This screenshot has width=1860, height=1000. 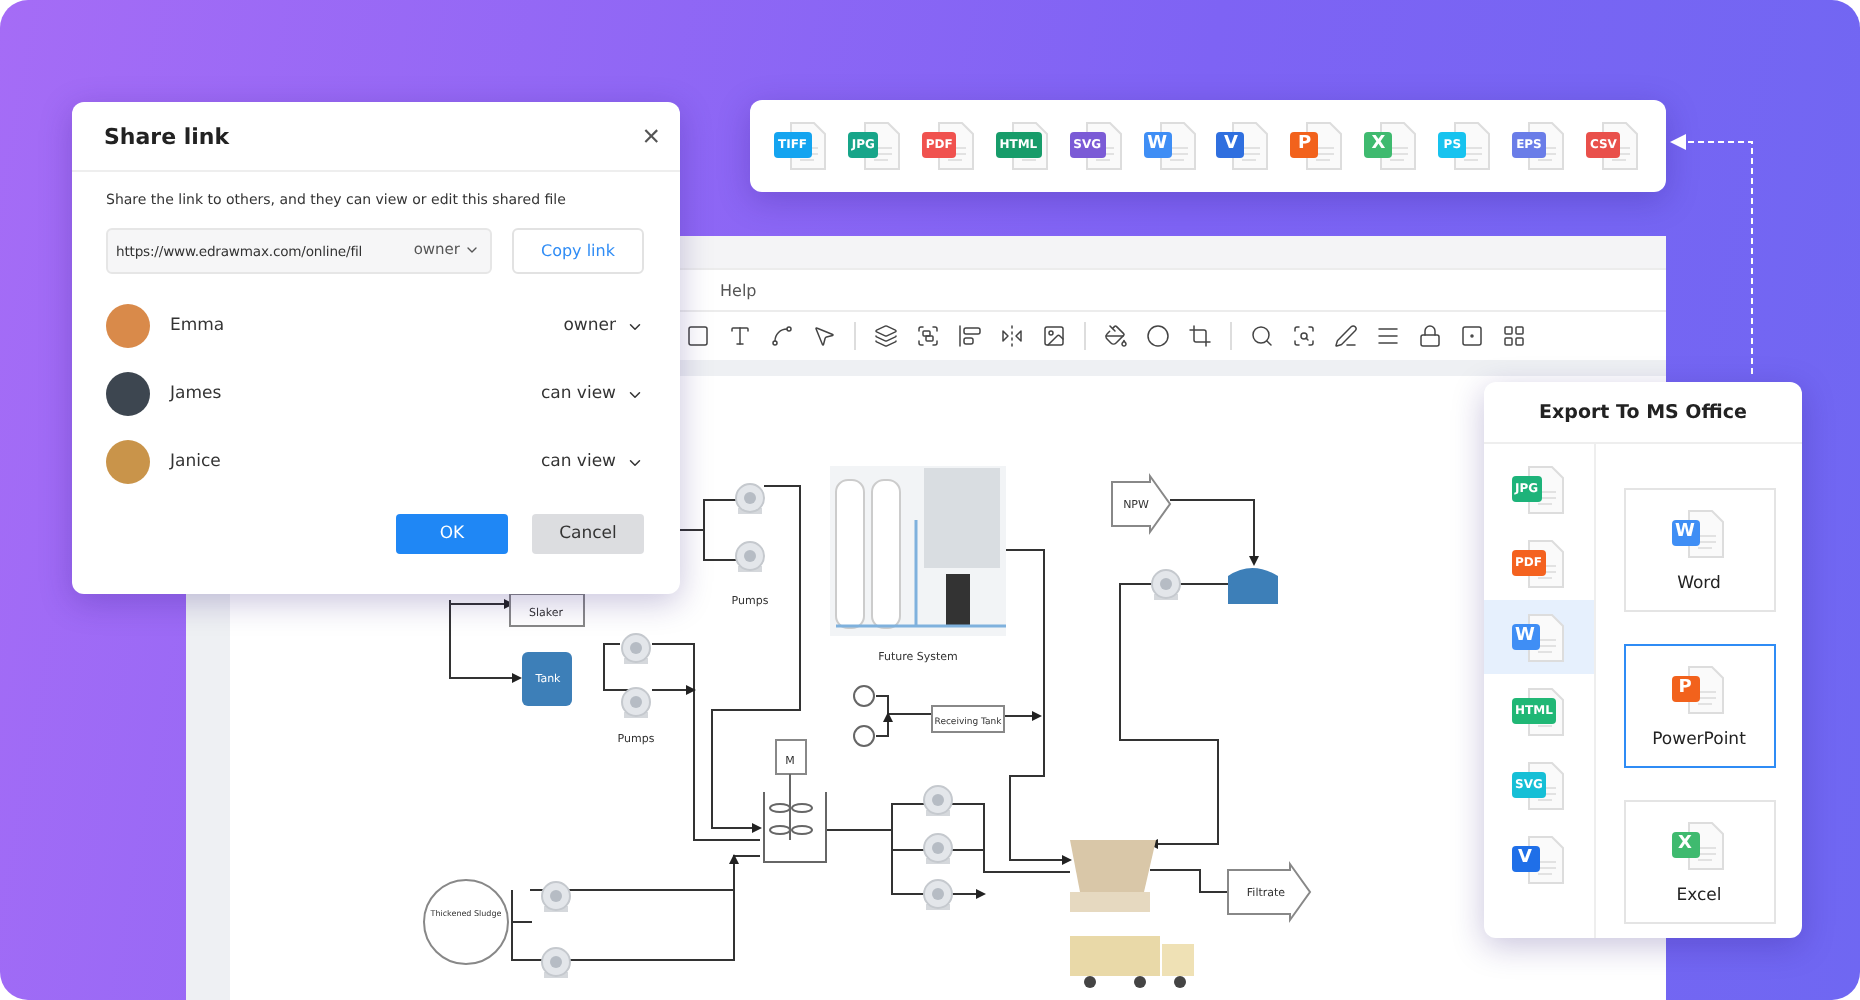 I want to click on frame-icon, so click(x=1472, y=335).